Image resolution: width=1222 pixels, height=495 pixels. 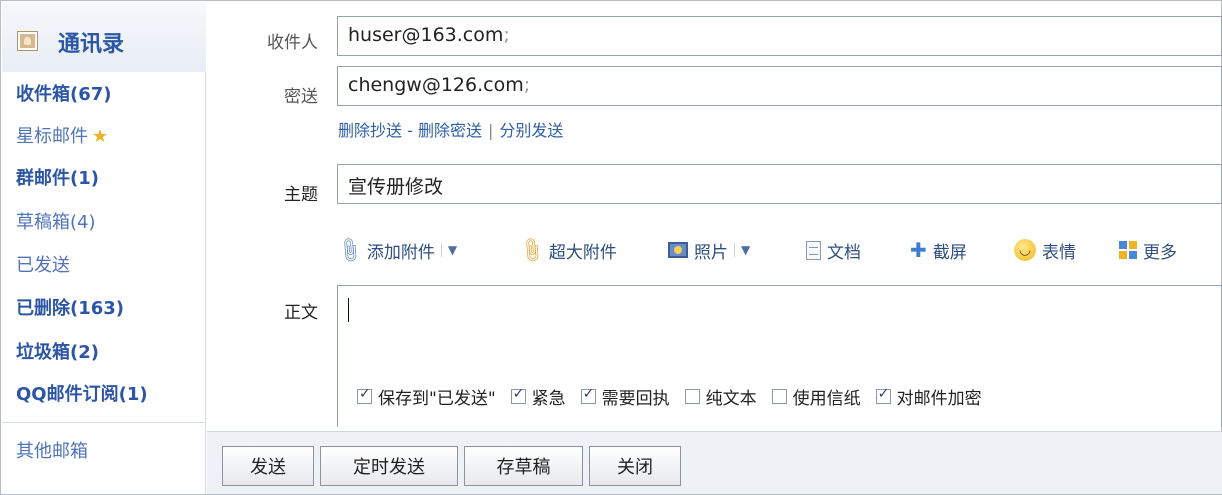 I want to click on stationery-checkbox, so click(x=779, y=396).